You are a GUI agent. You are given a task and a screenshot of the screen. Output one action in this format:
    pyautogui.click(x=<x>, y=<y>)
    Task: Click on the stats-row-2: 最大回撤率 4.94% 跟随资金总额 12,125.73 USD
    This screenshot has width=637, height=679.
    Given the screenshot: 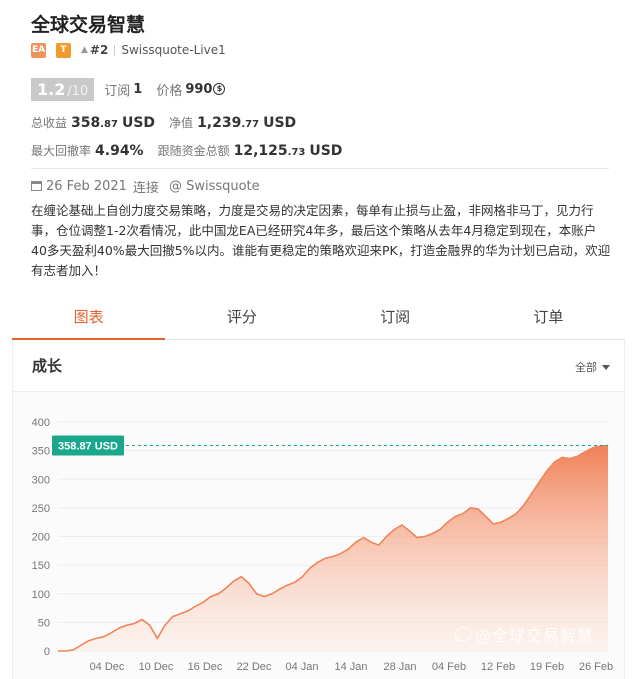 What is the action you would take?
    pyautogui.click(x=193, y=151)
    